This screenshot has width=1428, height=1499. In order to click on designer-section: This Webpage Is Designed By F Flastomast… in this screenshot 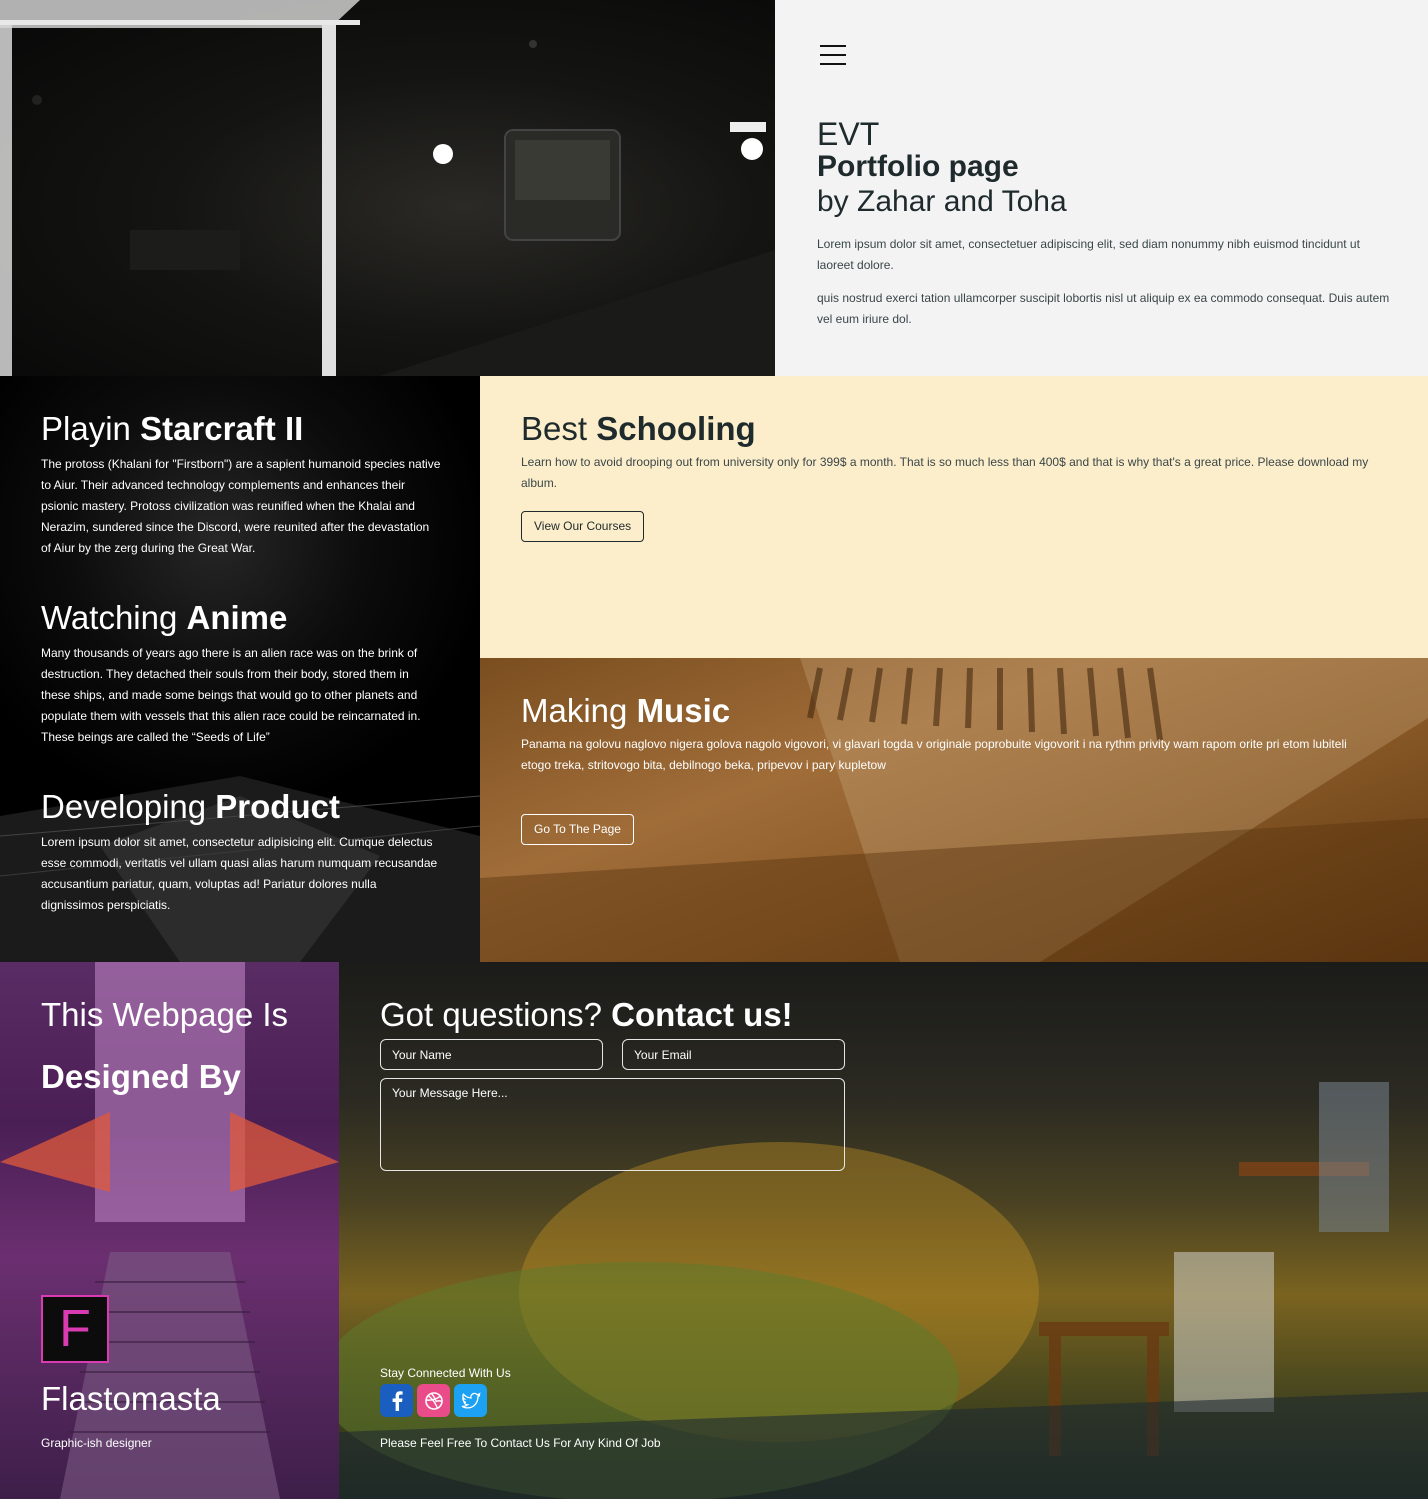, I will do `click(169, 1230)`.